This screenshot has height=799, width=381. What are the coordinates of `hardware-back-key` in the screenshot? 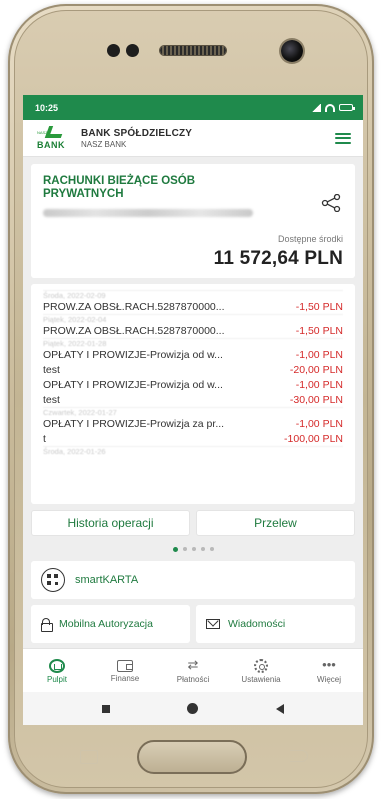 It's located at (299, 756).